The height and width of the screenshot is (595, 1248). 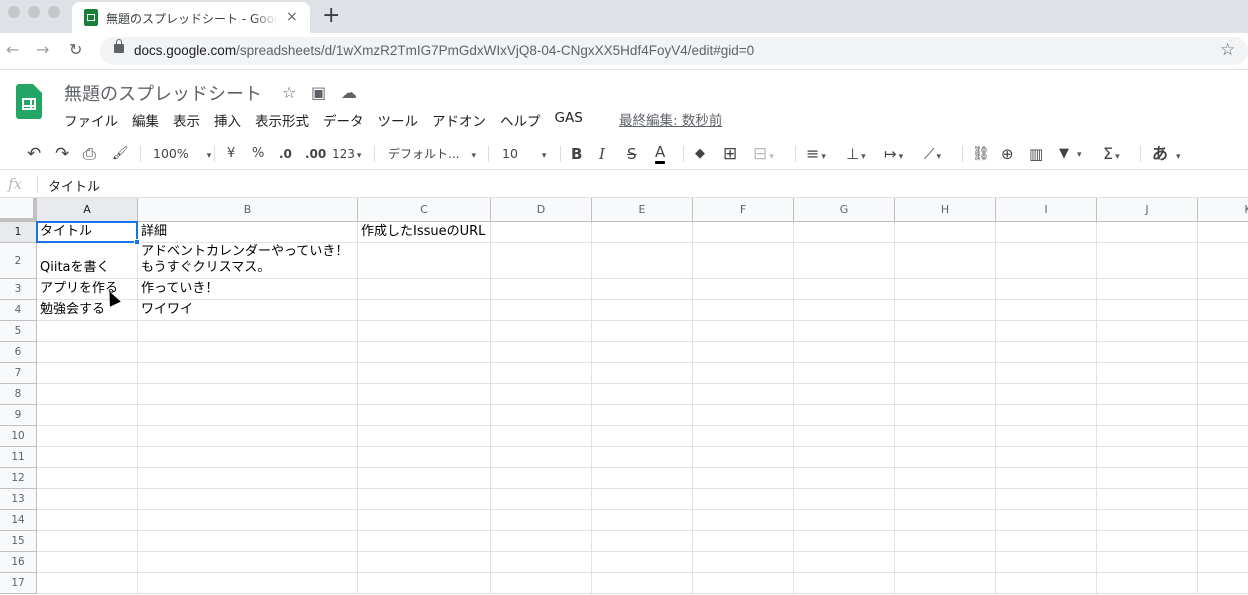 What do you see at coordinates (844, 331) in the screenshot?
I see `cell-g5` at bounding box center [844, 331].